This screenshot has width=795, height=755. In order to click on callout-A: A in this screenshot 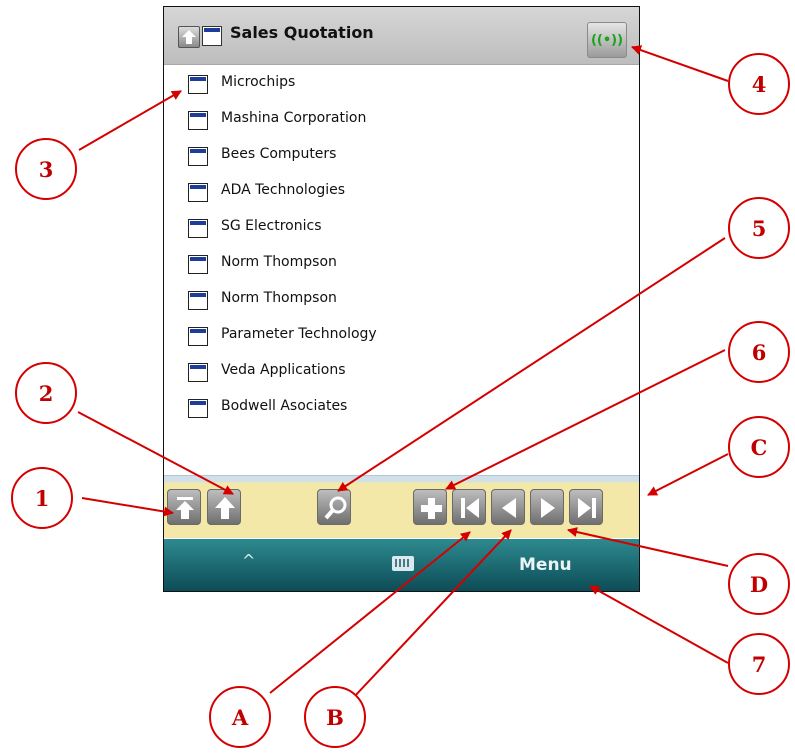, I will do `click(240, 717)`.